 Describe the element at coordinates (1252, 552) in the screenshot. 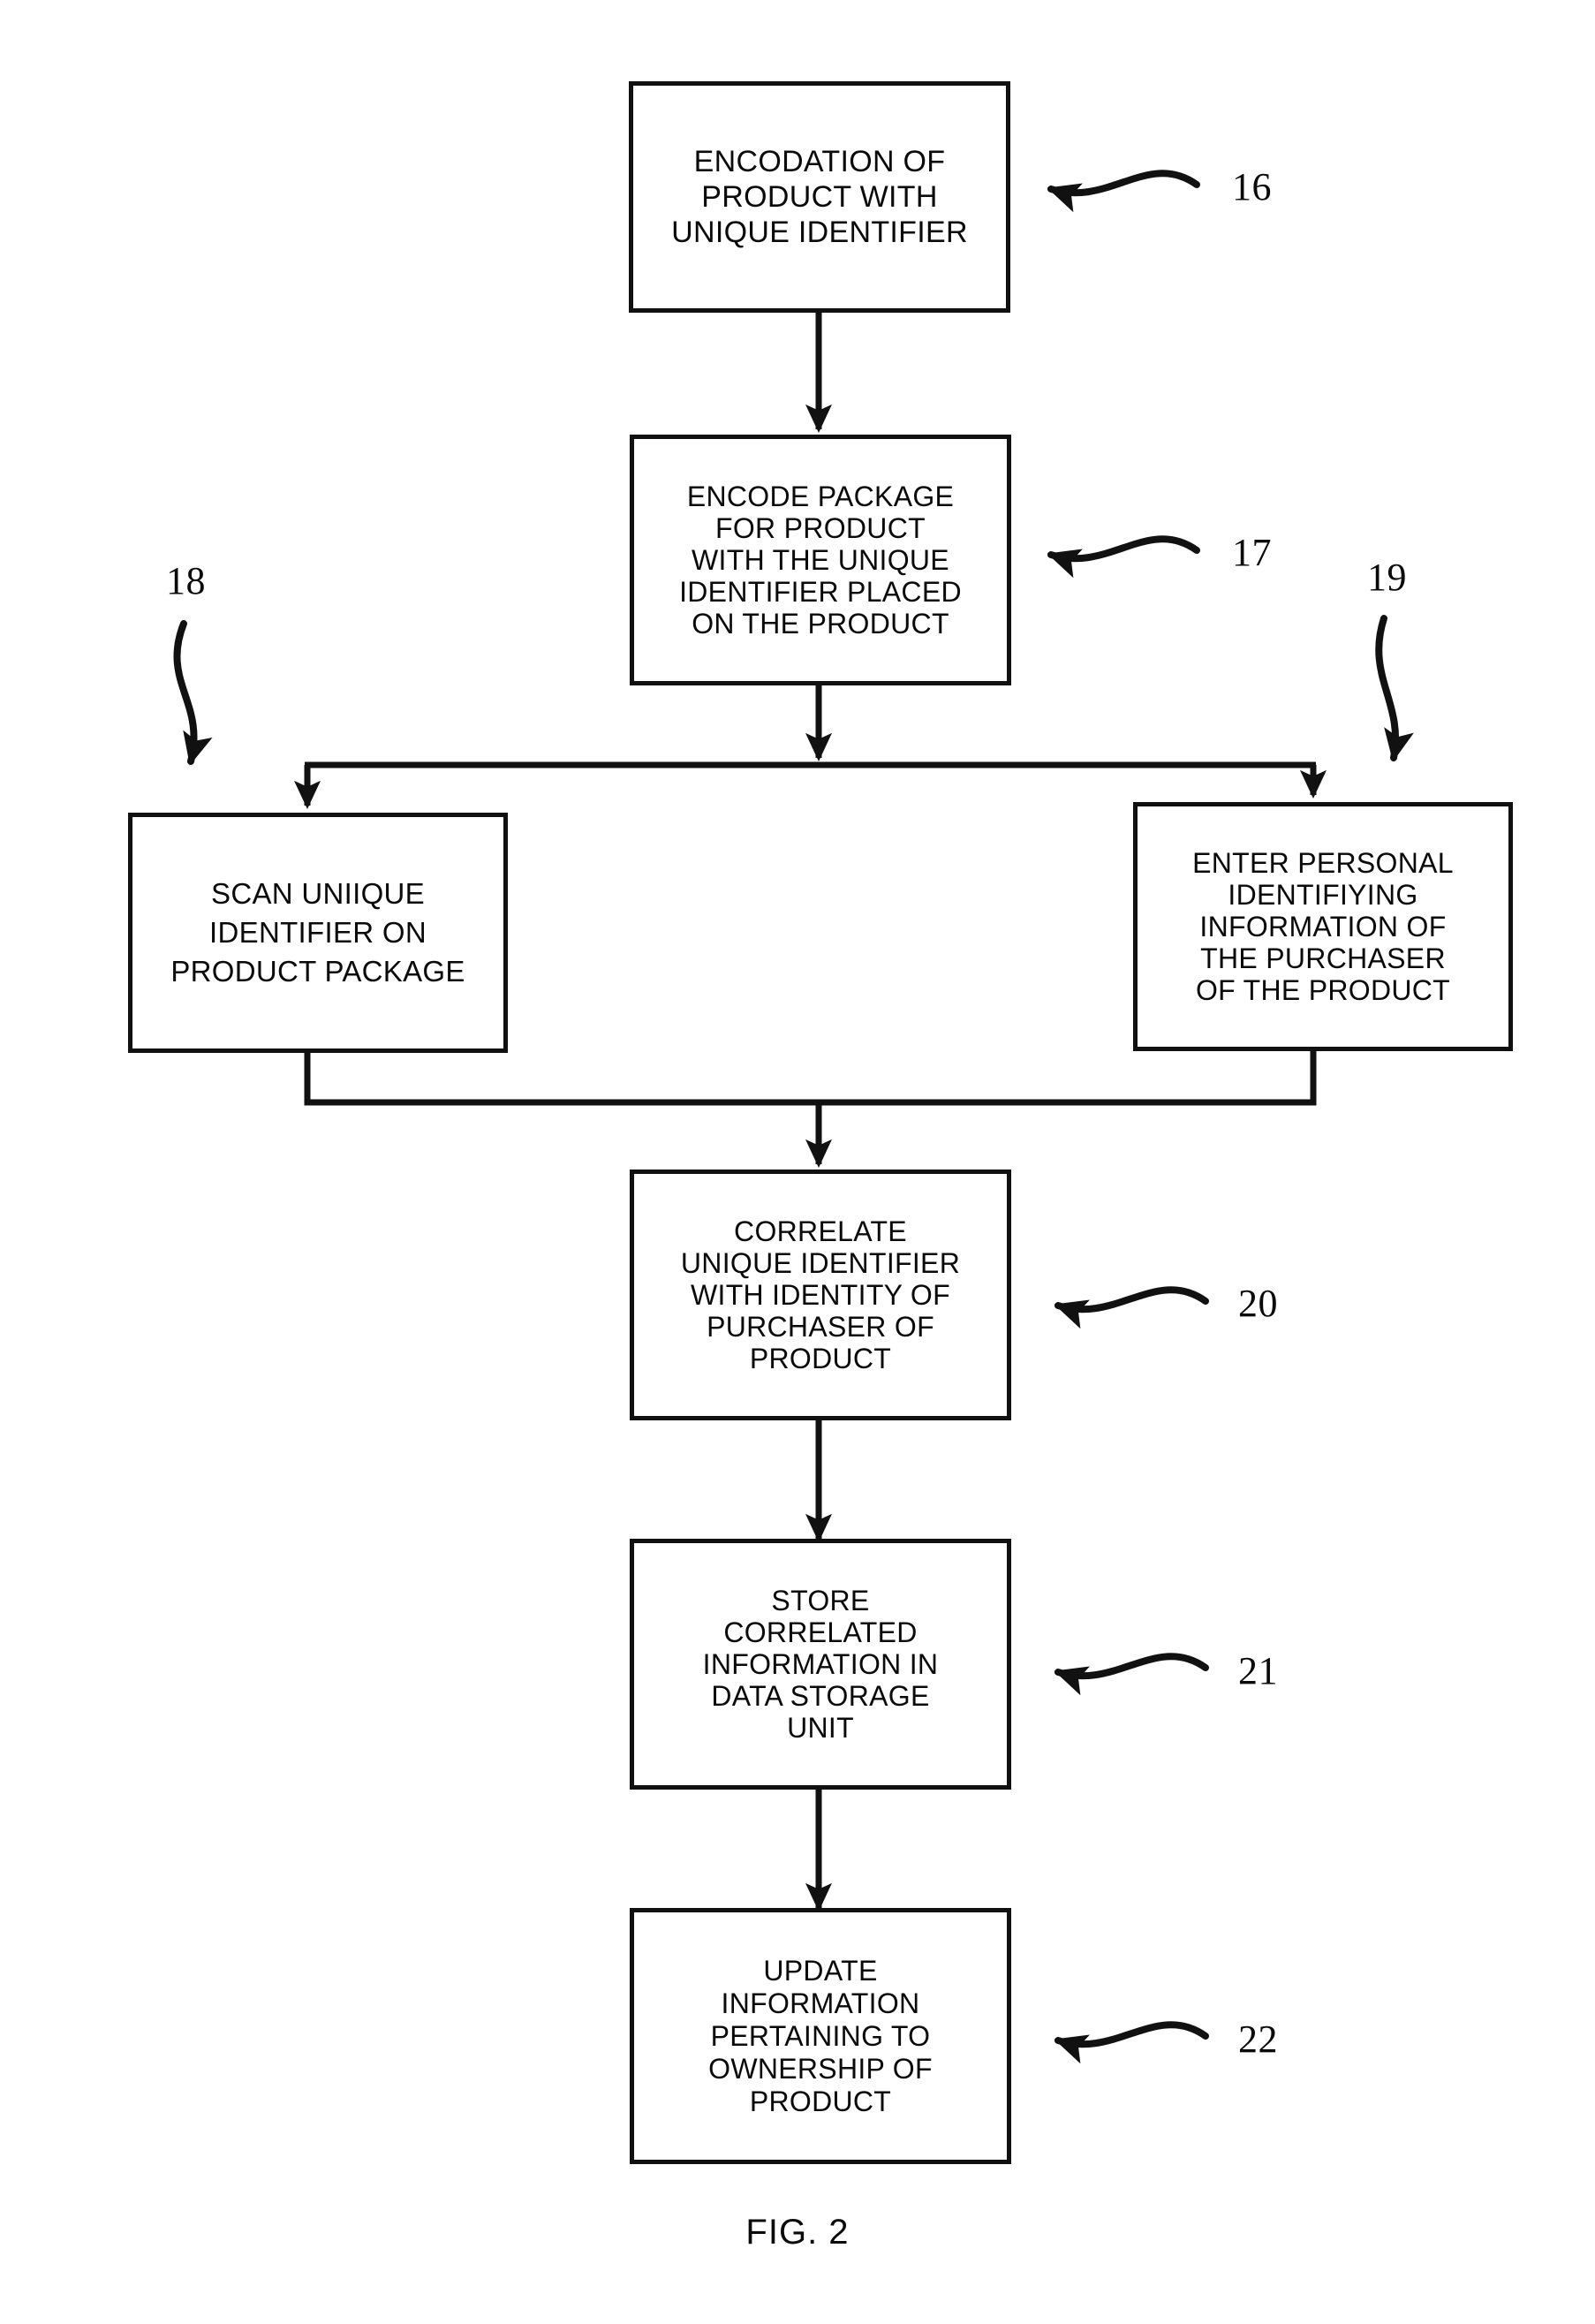

I see `reference-numeral-17: 17` at that location.